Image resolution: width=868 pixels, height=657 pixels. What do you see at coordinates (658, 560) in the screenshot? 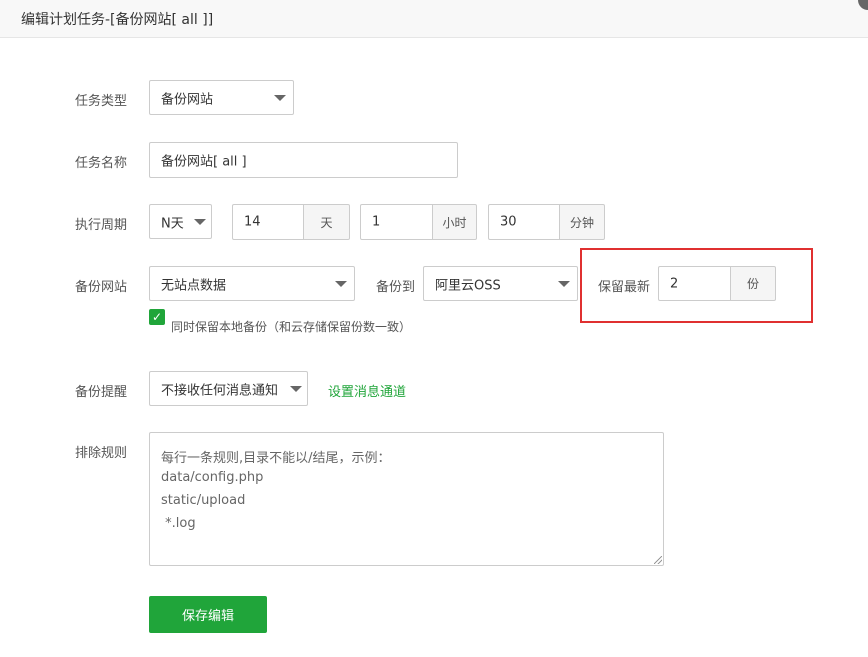
I see `resize-handle-icon` at bounding box center [658, 560].